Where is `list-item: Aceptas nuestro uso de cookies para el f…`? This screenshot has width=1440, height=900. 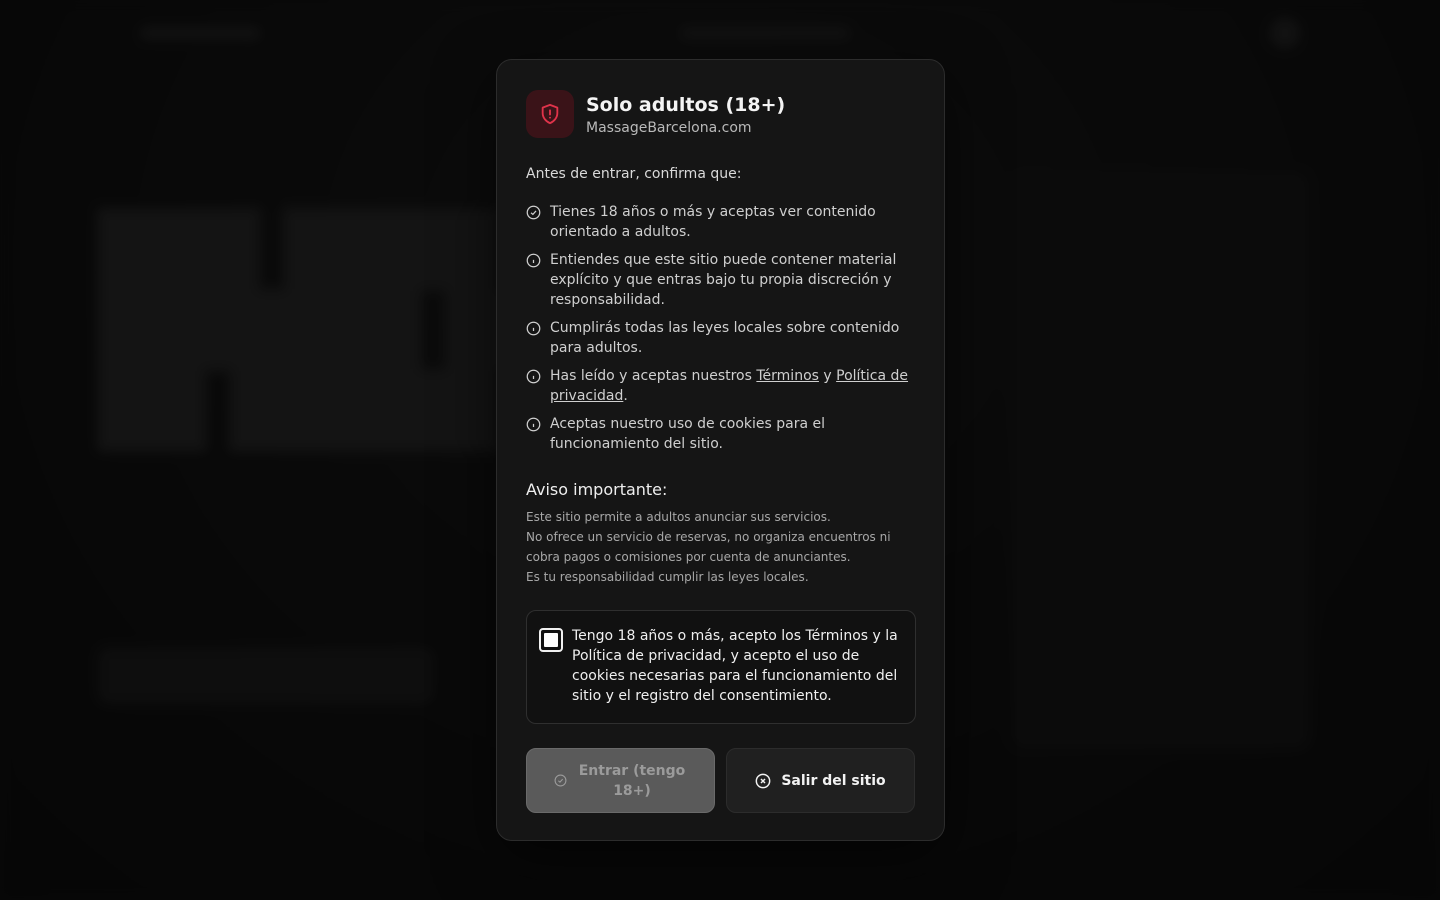 list-item: Aceptas nuestro uso de cookies para el f… is located at coordinates (720, 434).